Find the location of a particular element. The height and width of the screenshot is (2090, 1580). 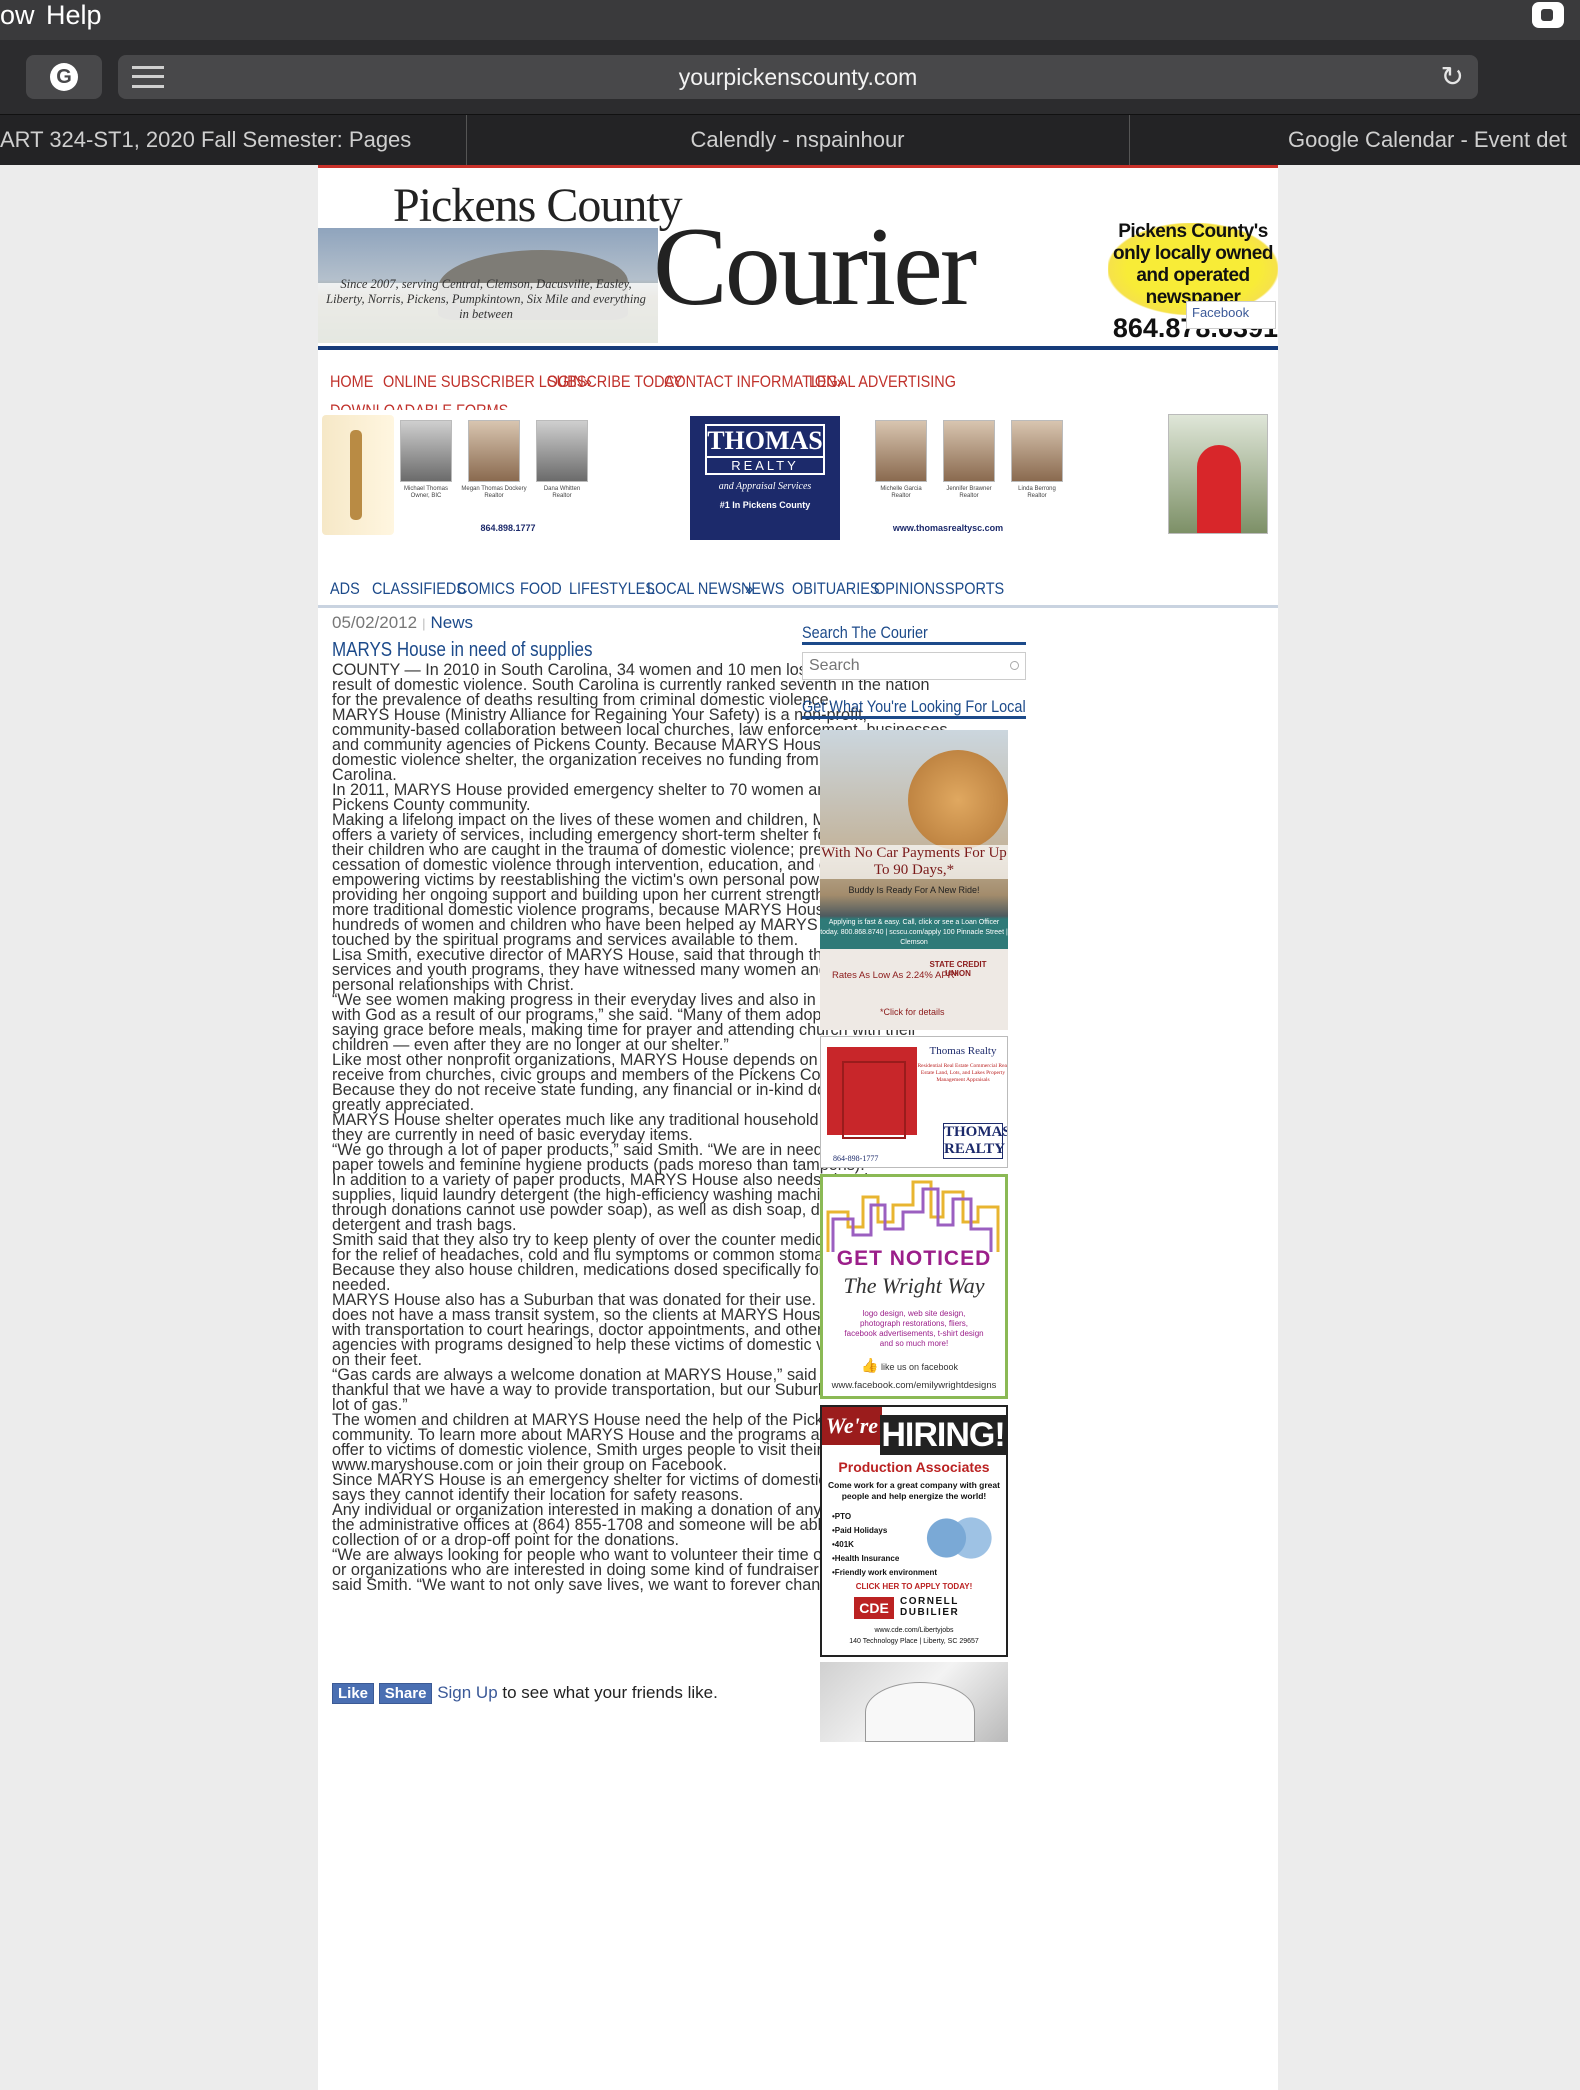

top-rule is located at coordinates (798, 166).